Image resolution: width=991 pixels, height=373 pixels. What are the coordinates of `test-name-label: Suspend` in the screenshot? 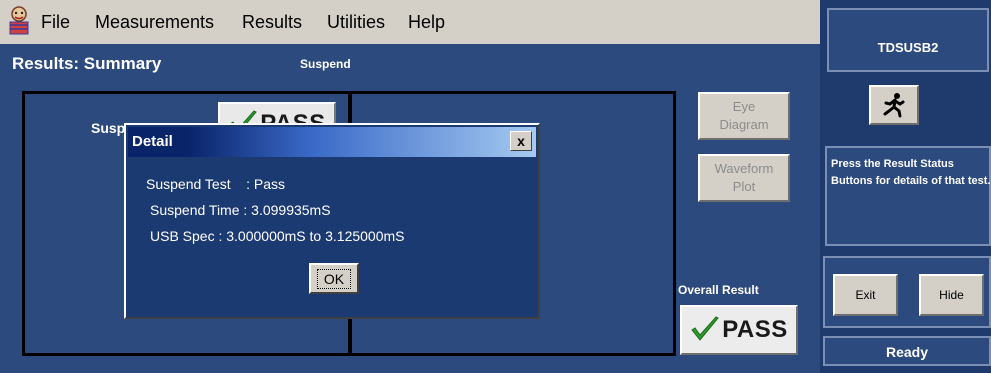 It's located at (325, 64).